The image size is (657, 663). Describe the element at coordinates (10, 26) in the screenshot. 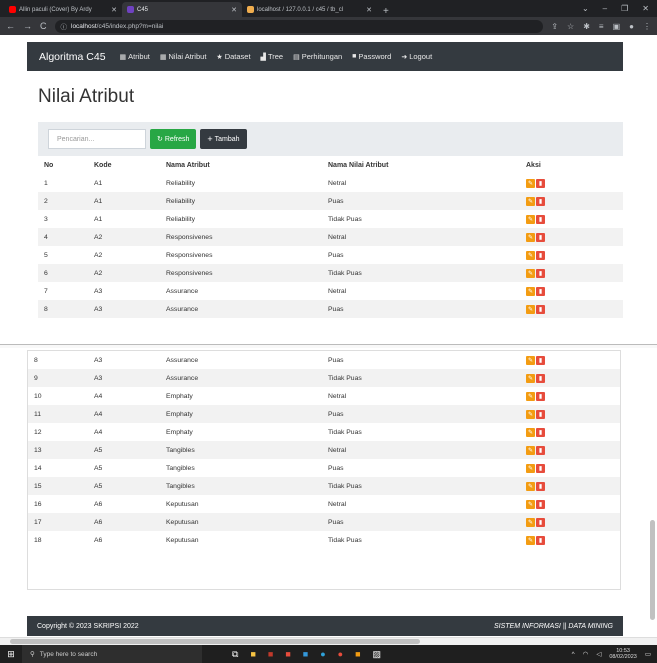

I see `back-icon: ←` at that location.